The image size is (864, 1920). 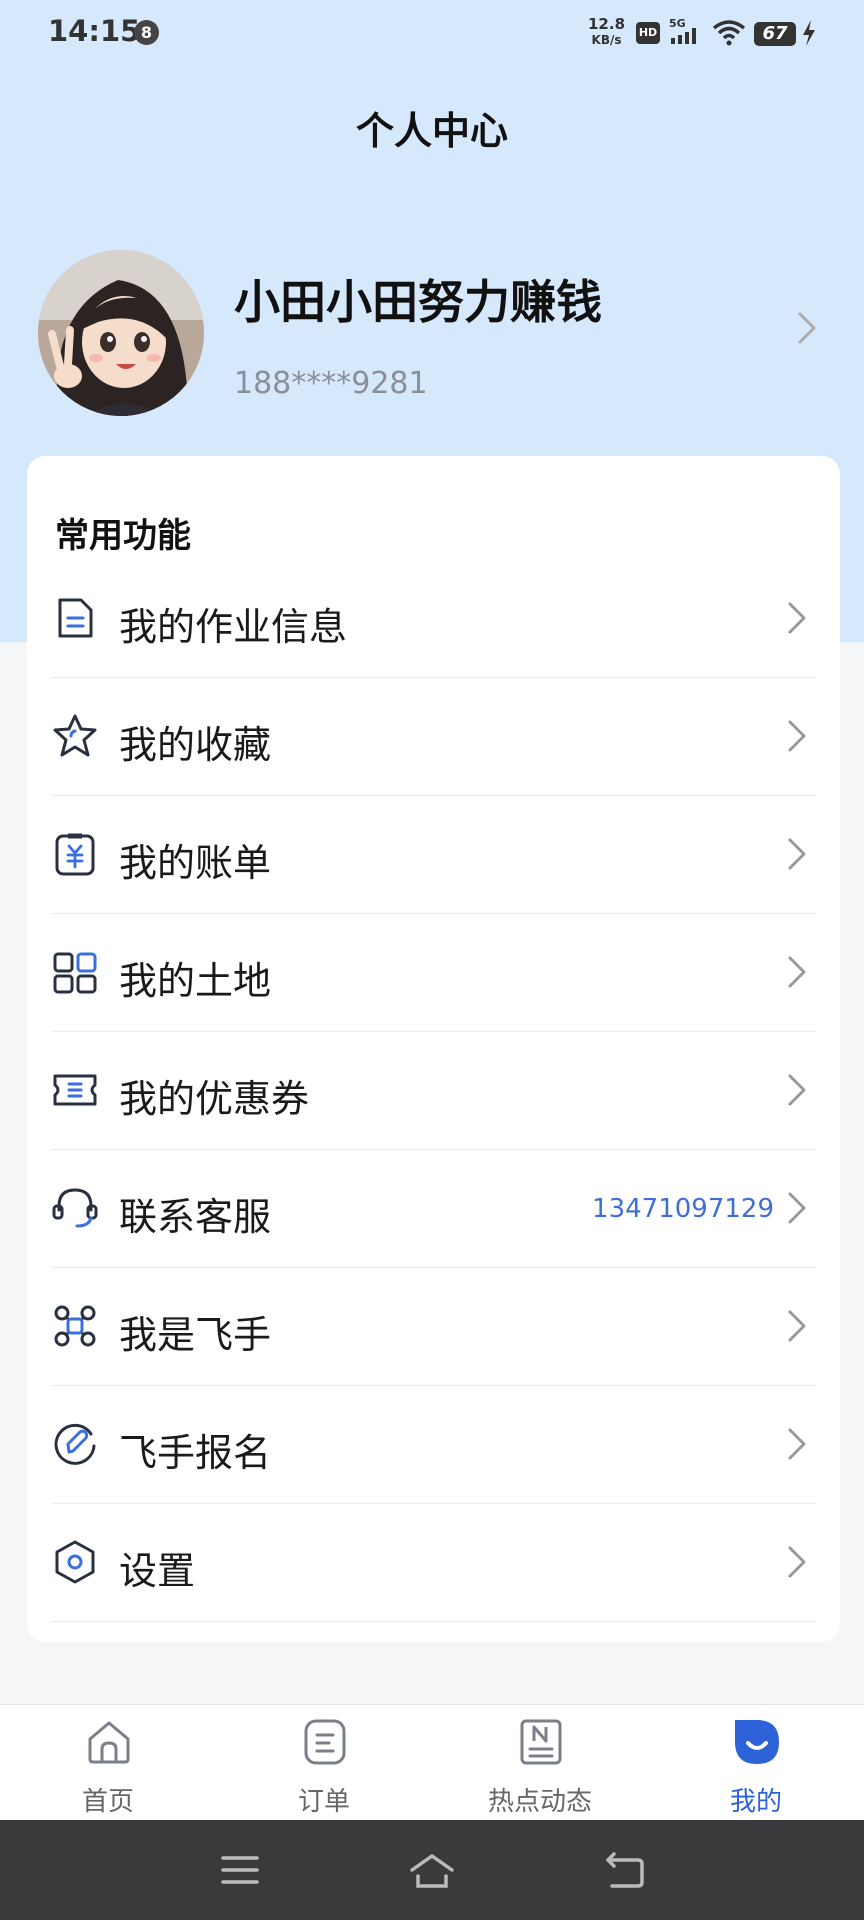 What do you see at coordinates (75, 1090) in the screenshot?
I see `coupon-icon` at bounding box center [75, 1090].